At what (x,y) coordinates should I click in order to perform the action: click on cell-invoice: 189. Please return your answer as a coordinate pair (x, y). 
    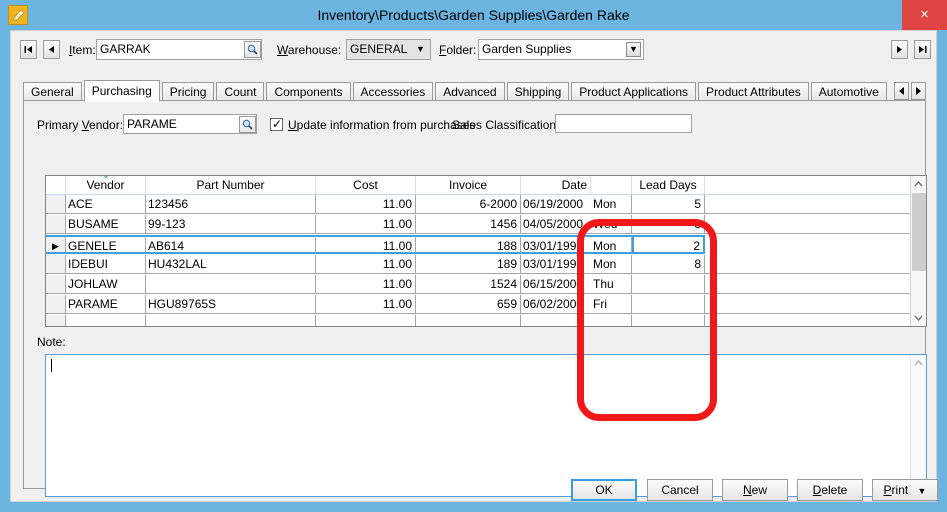
    Looking at the image, I should click on (468, 264).